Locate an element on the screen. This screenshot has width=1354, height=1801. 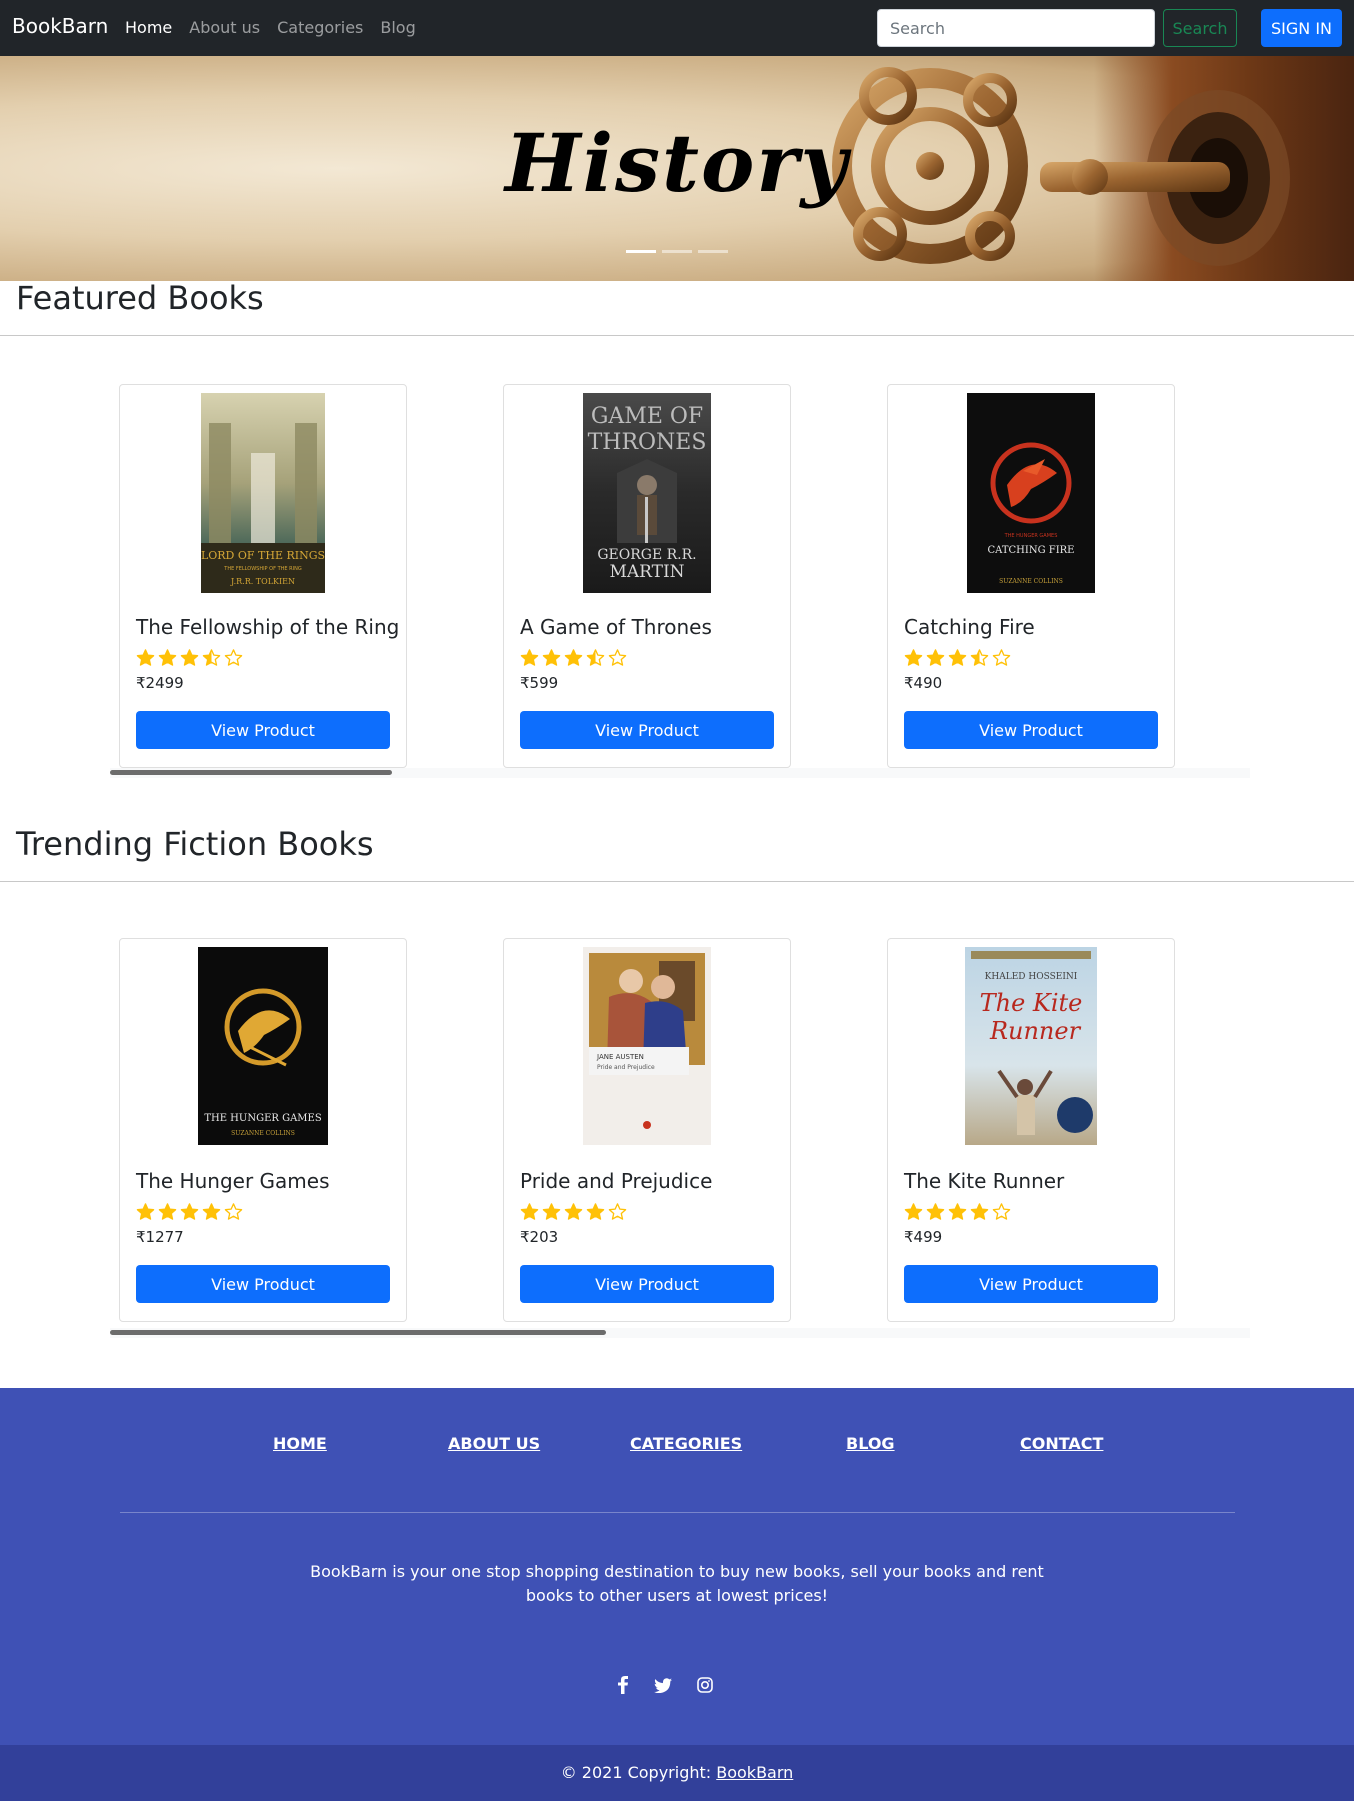
featured-divider is located at coordinates (677, 335).